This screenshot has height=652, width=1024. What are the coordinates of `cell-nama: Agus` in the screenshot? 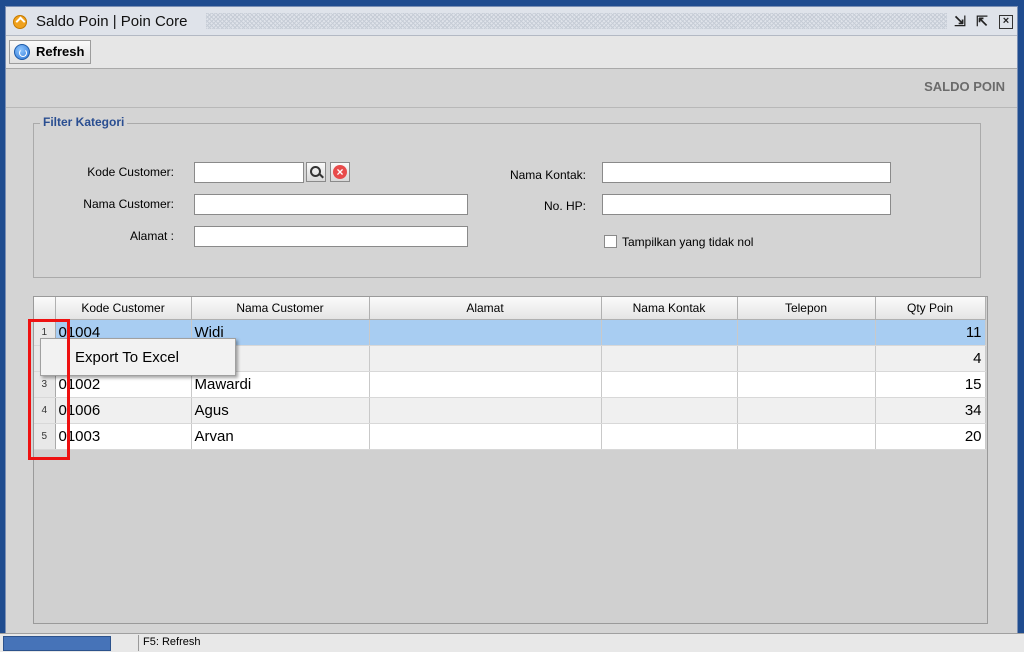 It's located at (280, 410).